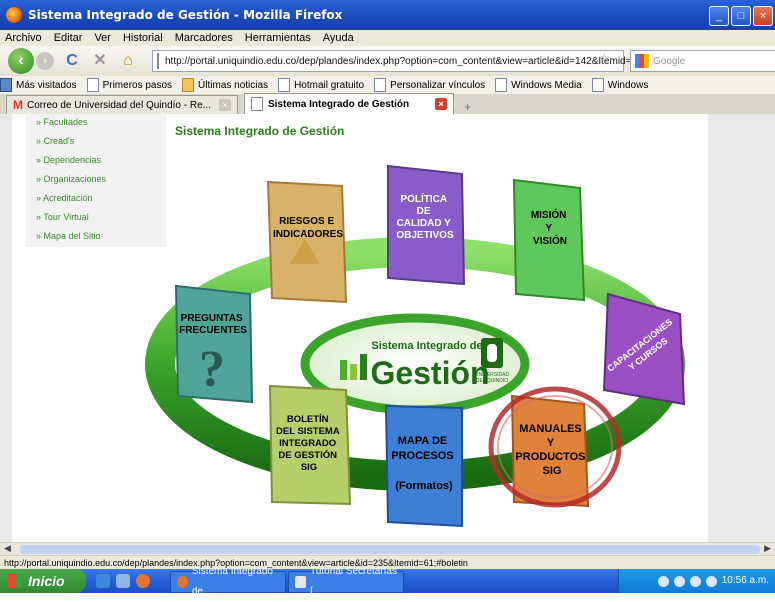  I want to click on new-tab-plus-icon: +, so click(467, 107).